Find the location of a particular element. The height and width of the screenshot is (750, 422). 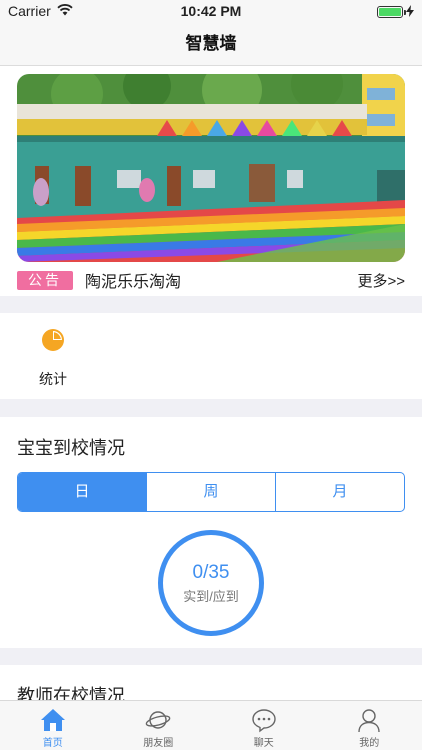

tab-profile: 我的 is located at coordinates (369, 725).